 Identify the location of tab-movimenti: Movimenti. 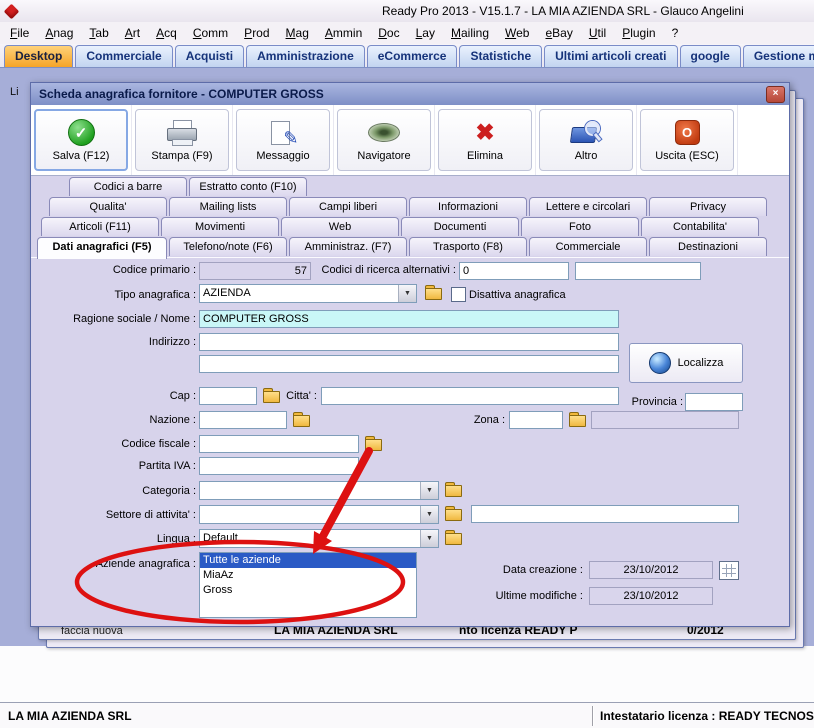
(220, 226).